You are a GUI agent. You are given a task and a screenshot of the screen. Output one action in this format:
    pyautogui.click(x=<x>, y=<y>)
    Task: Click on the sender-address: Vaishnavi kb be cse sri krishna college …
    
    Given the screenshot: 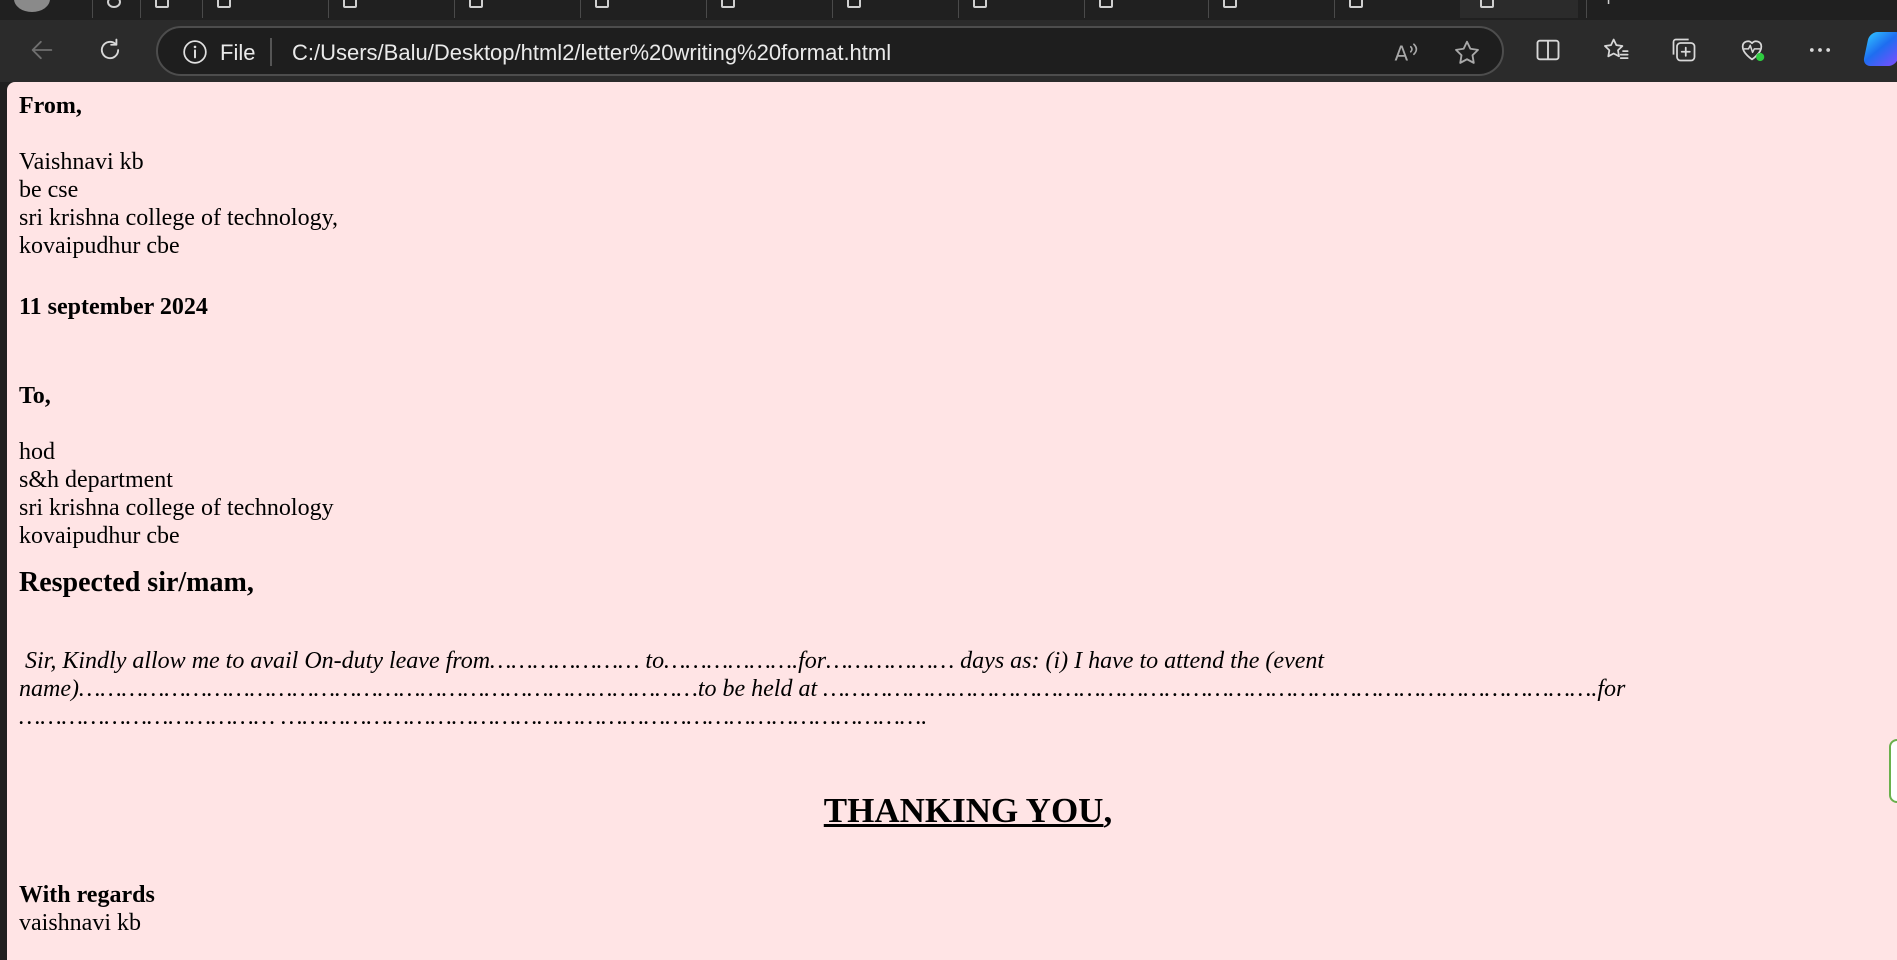 What is the action you would take?
    pyautogui.click(x=949, y=204)
    